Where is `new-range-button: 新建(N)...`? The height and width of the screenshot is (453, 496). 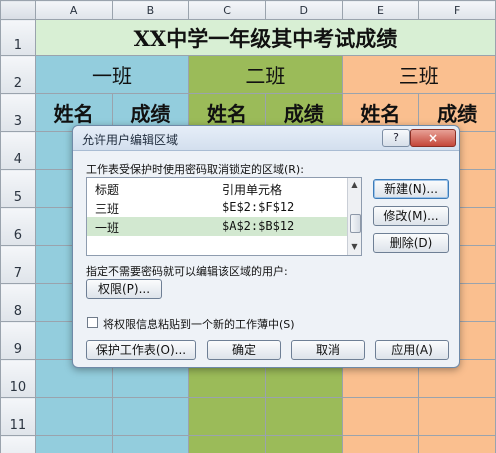 new-range-button: 新建(N)... is located at coordinates (411, 189).